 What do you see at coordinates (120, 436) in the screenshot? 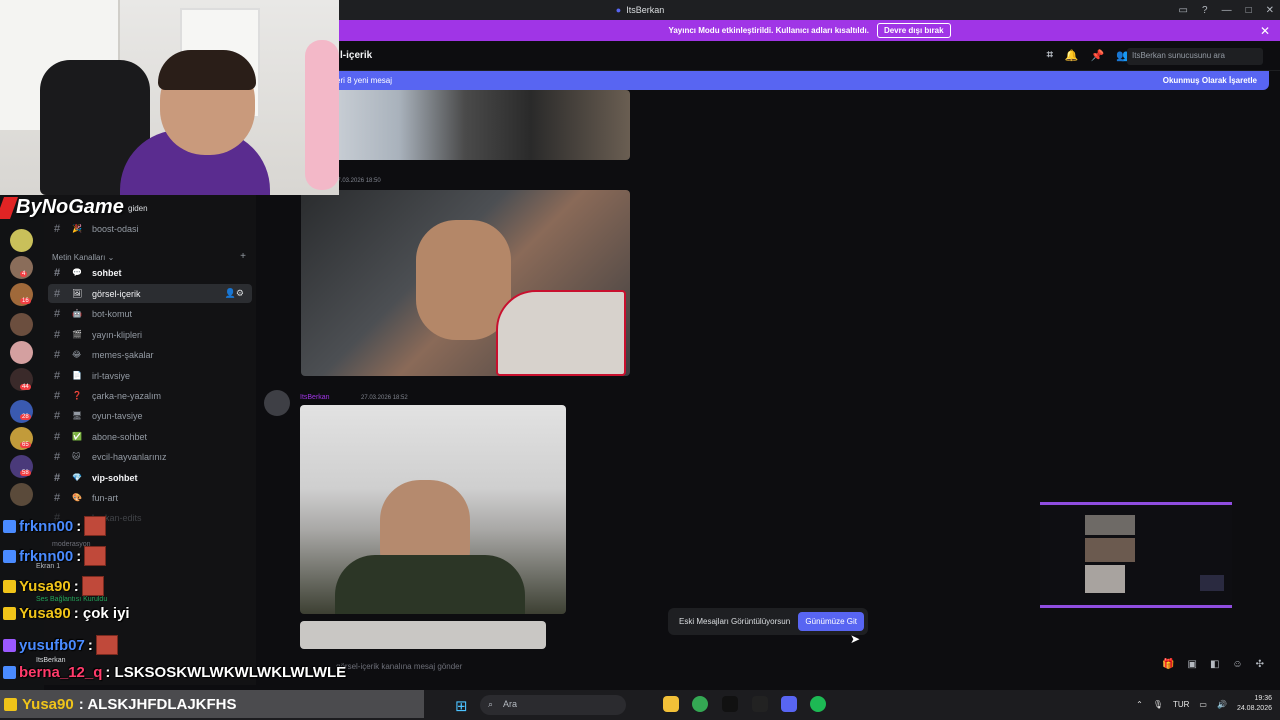
I see `channel-label: abone-sohbet` at bounding box center [120, 436].